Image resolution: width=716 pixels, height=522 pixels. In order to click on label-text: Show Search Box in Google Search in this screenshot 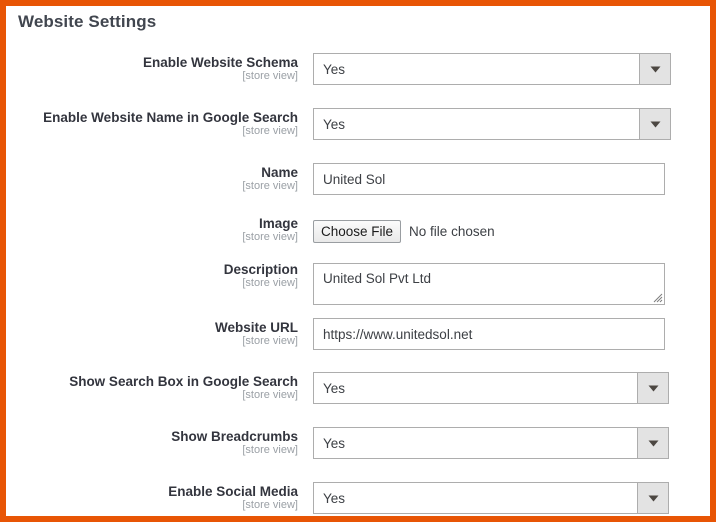, I will do `click(183, 381)`.